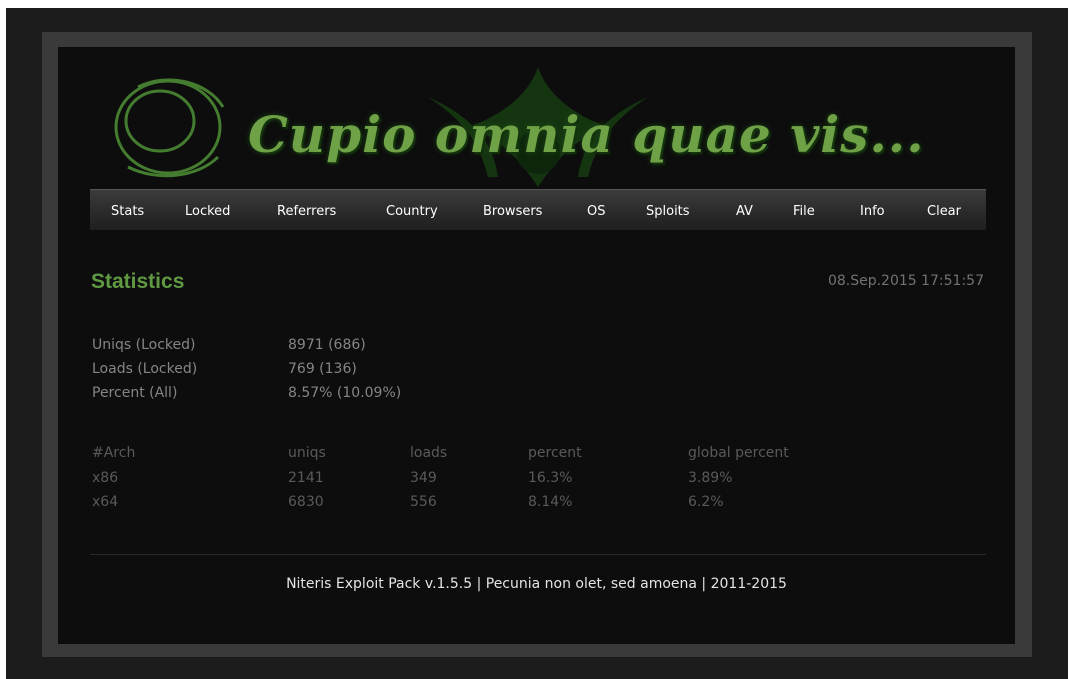 The image size is (1074, 679). I want to click on table-cell: 556, so click(423, 502).